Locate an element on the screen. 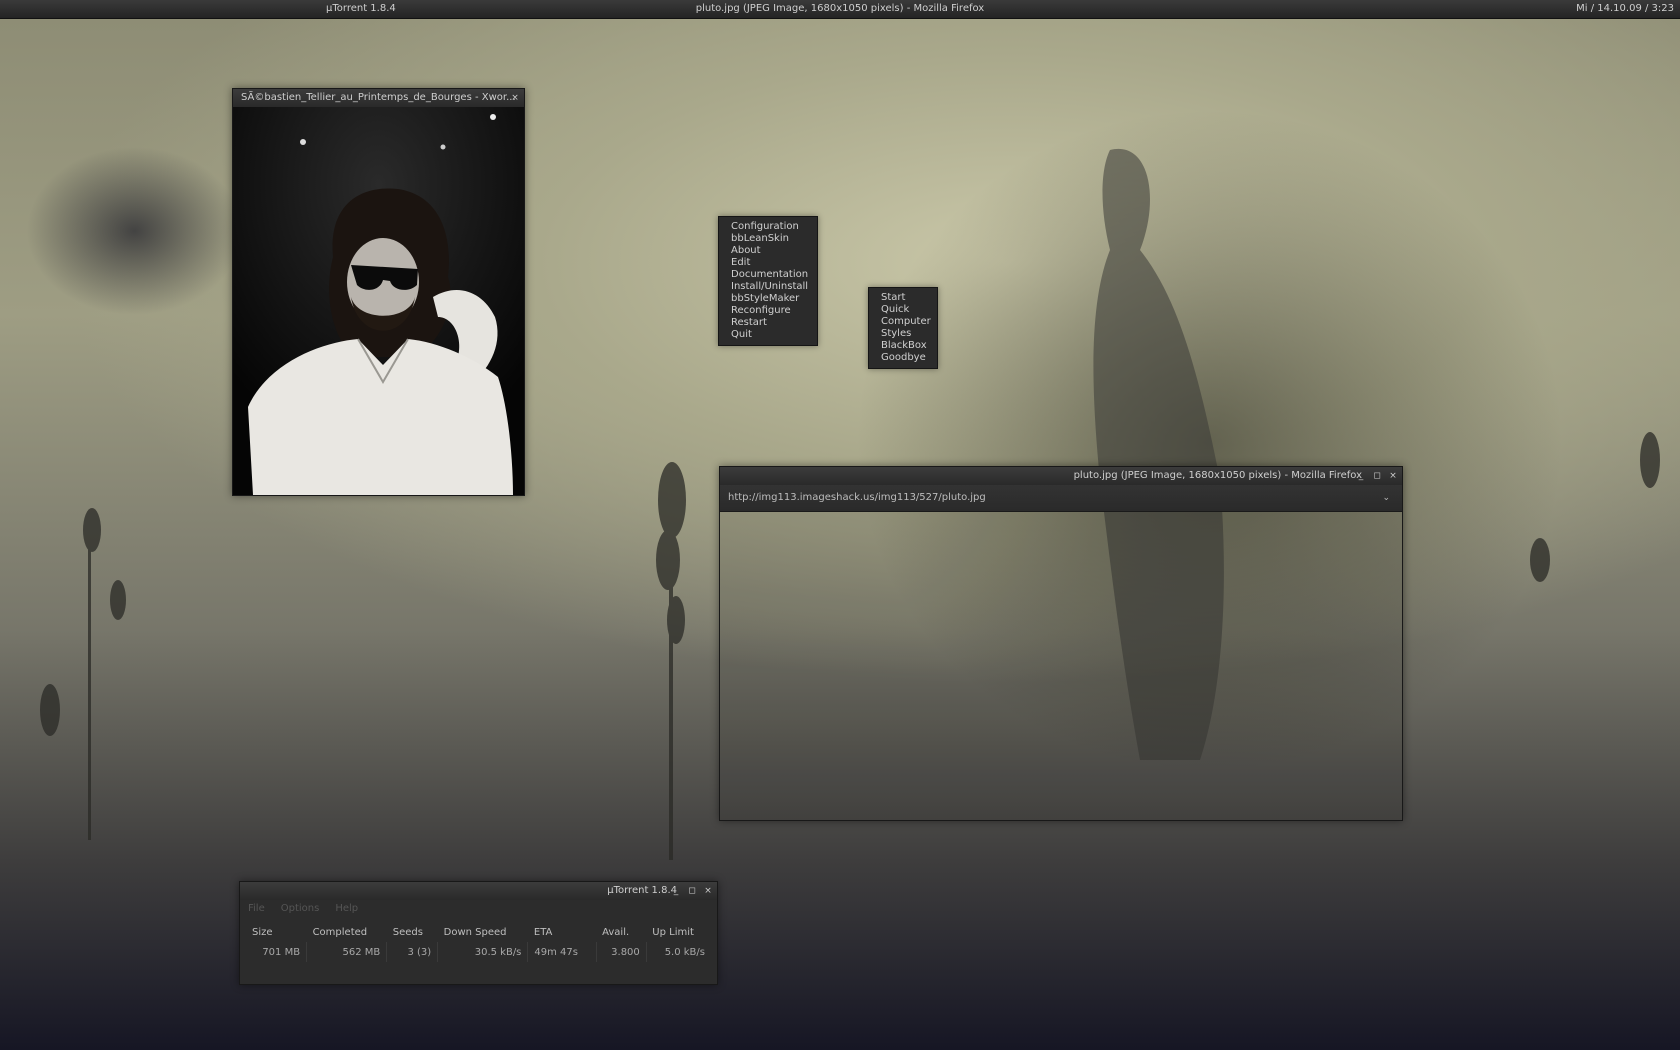  menu-item-configuration: Configuration is located at coordinates (768, 227).